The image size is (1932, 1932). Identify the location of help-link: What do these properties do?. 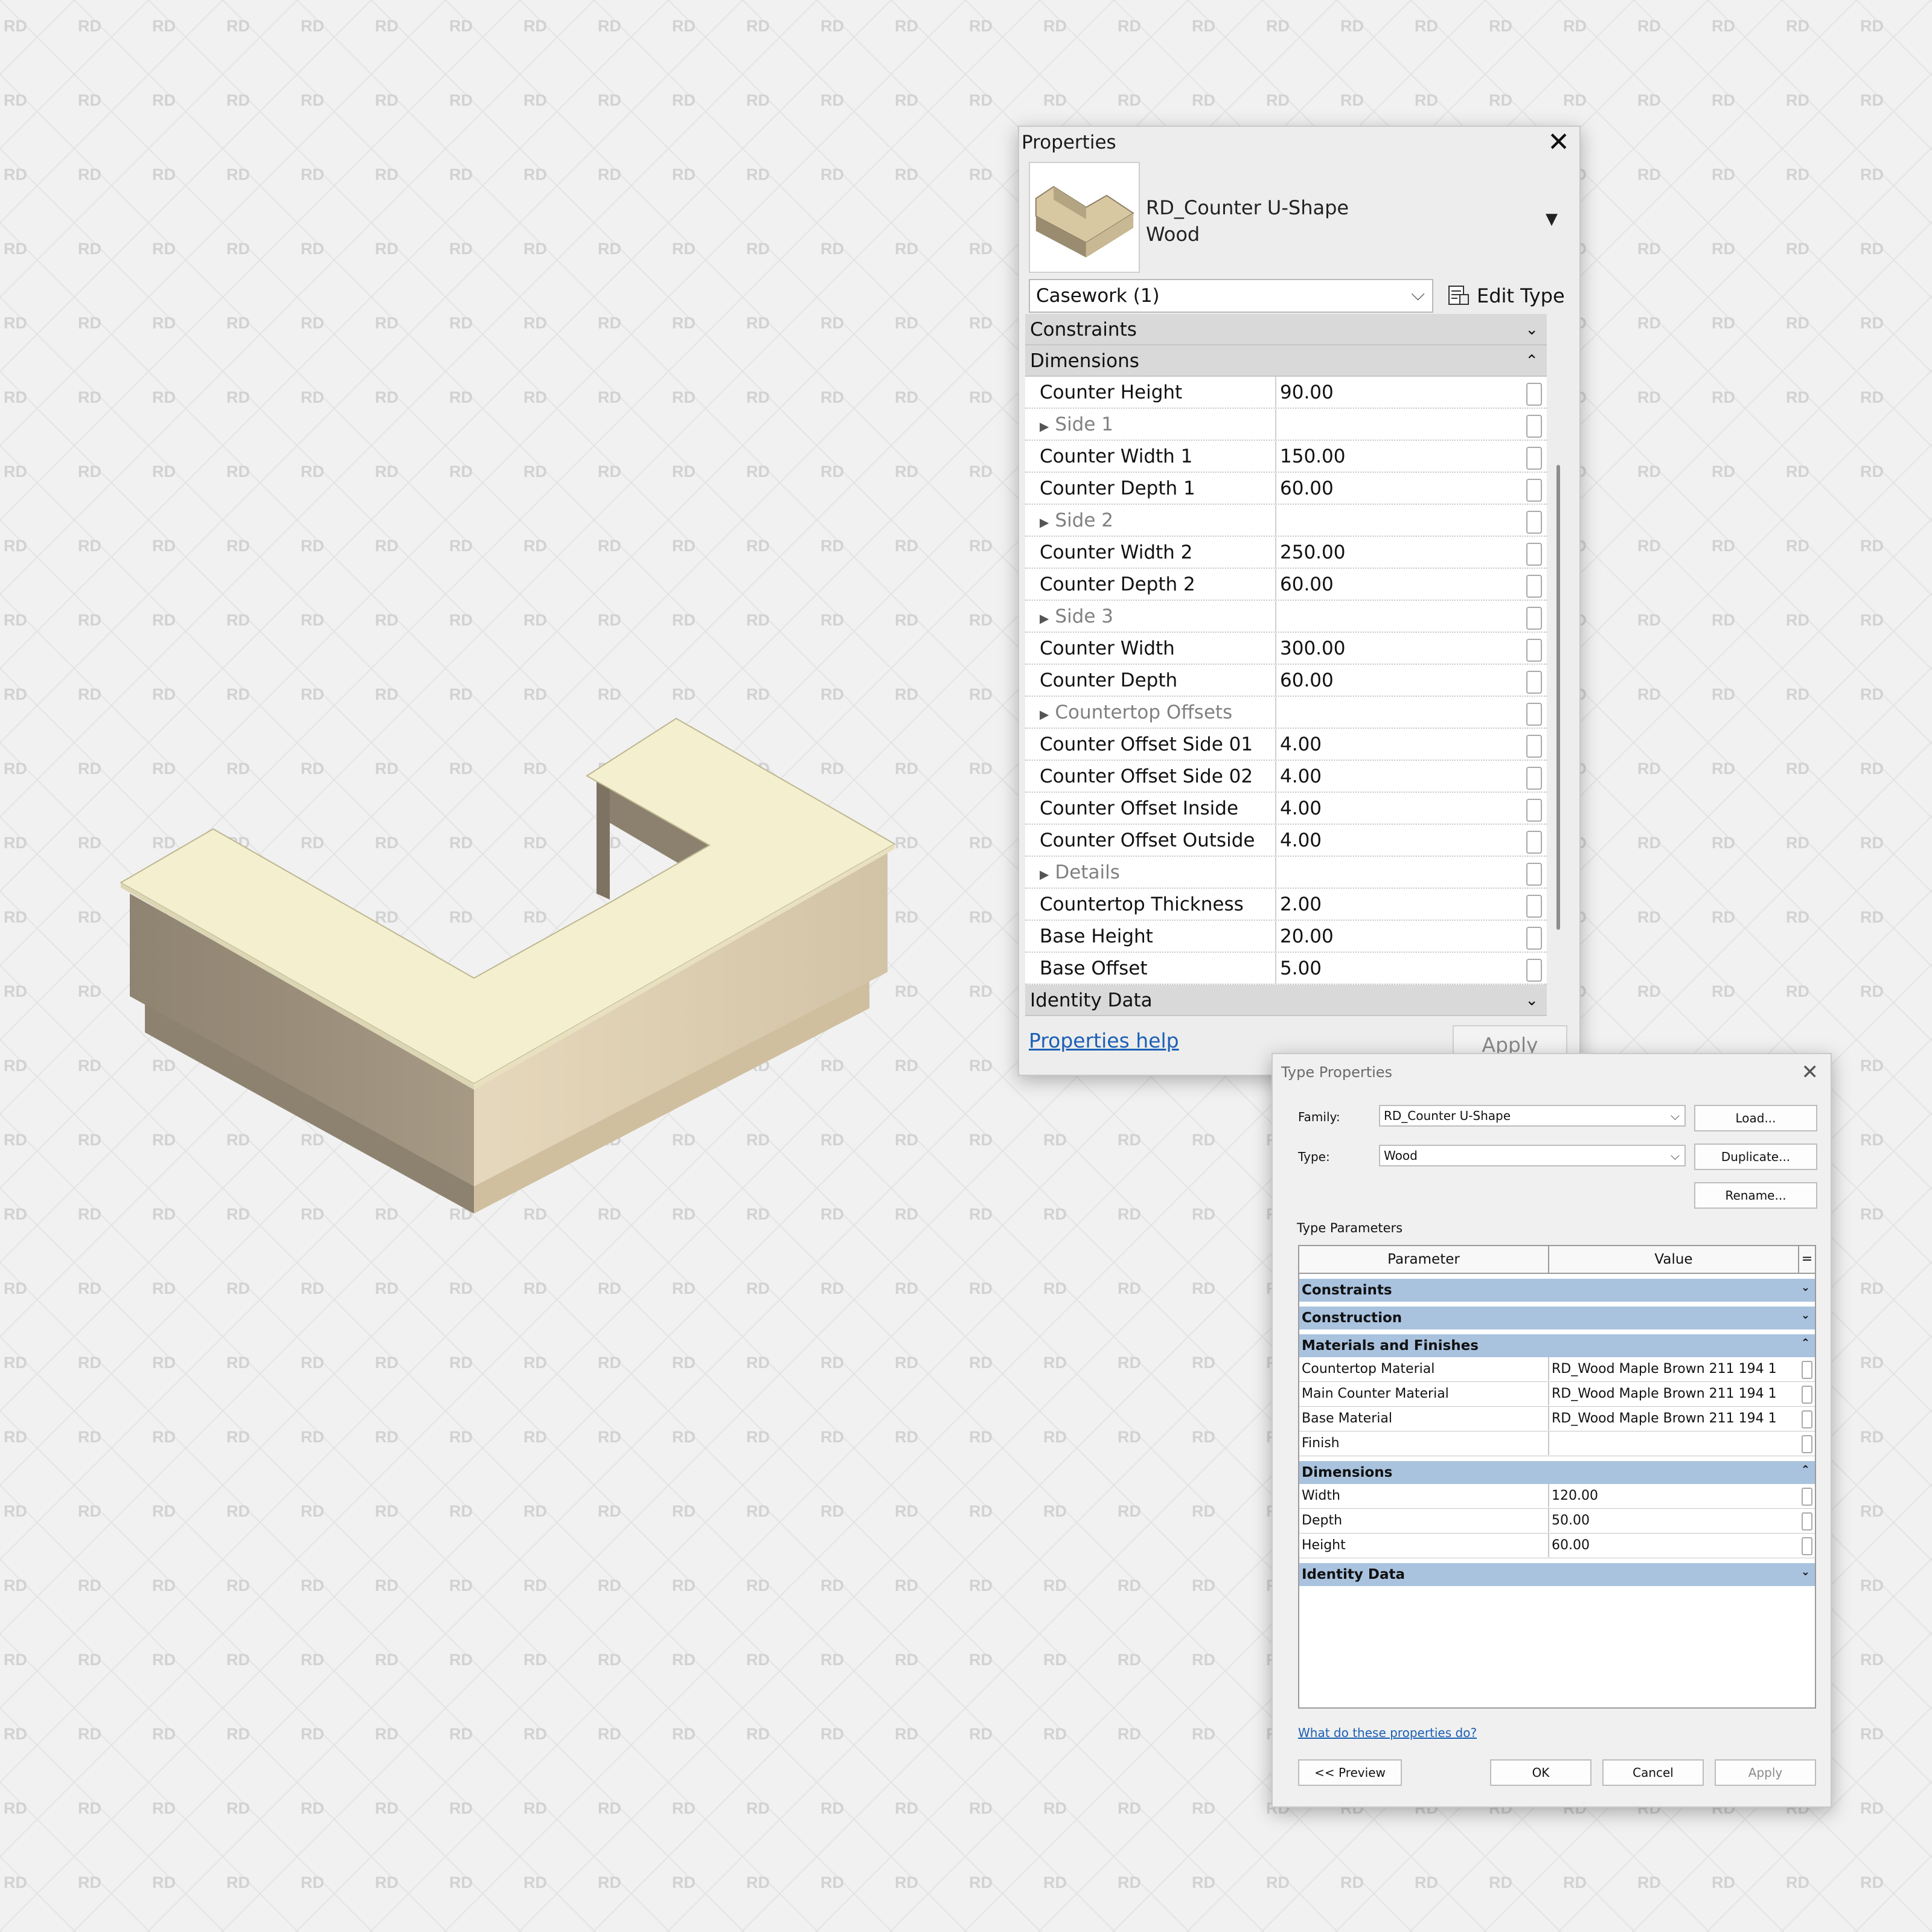
(1387, 1733).